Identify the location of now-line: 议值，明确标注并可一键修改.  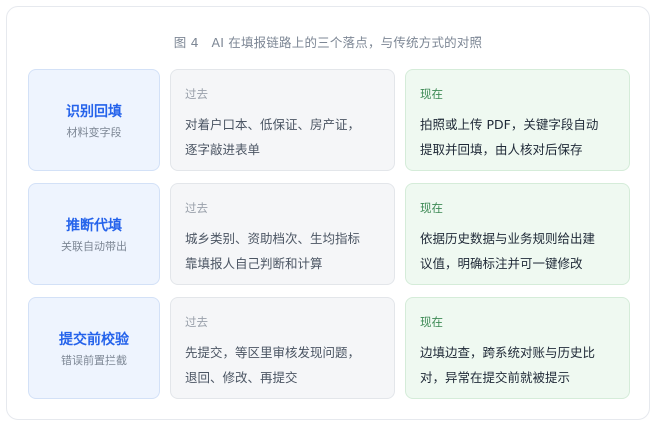
(501, 263).